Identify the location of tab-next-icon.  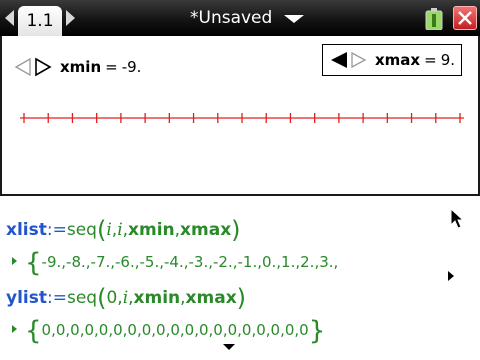
(70, 18).